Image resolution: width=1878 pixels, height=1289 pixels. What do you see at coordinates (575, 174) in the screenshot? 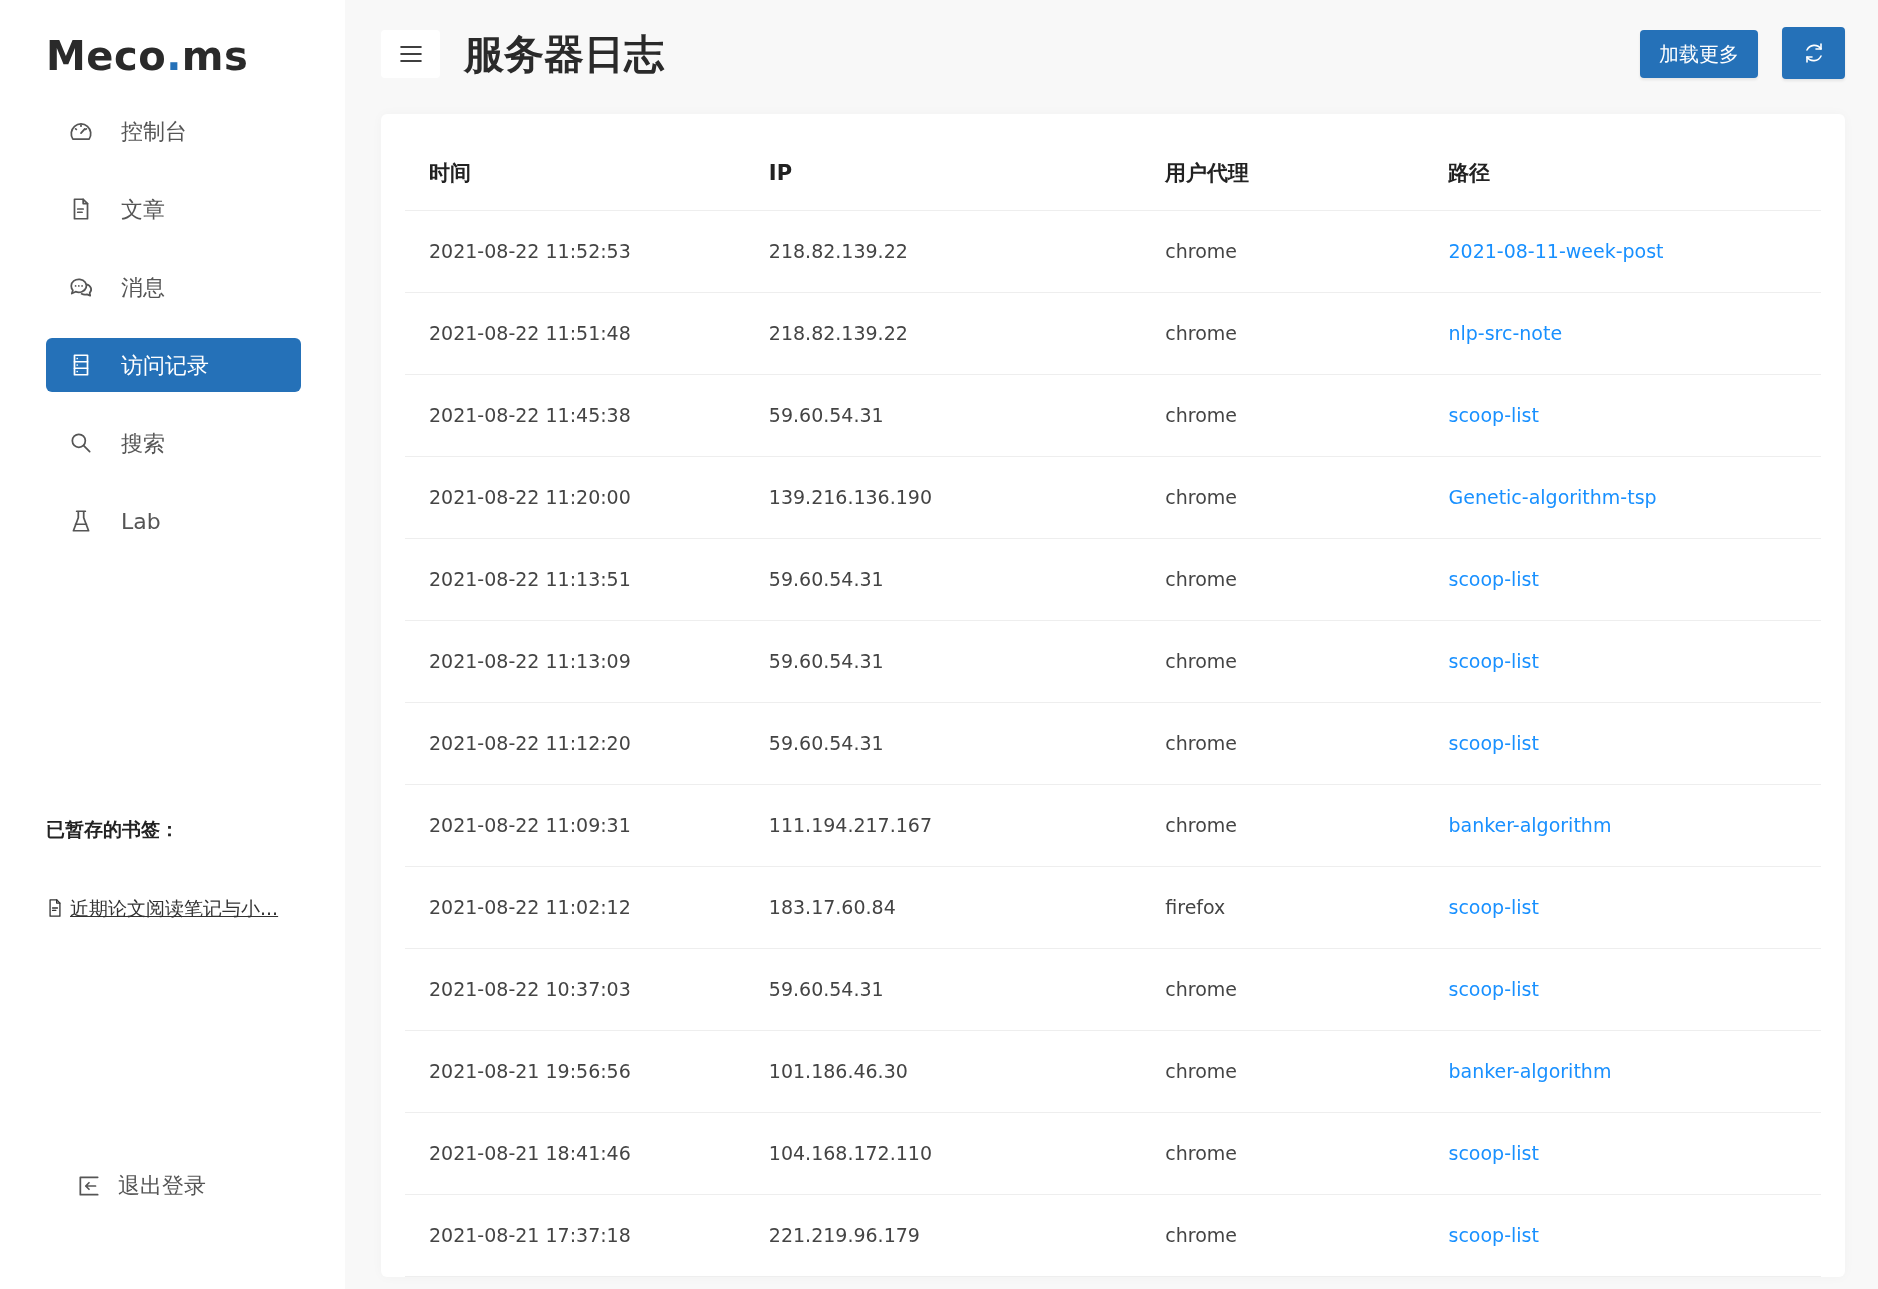
I see `column-header: 时间` at bounding box center [575, 174].